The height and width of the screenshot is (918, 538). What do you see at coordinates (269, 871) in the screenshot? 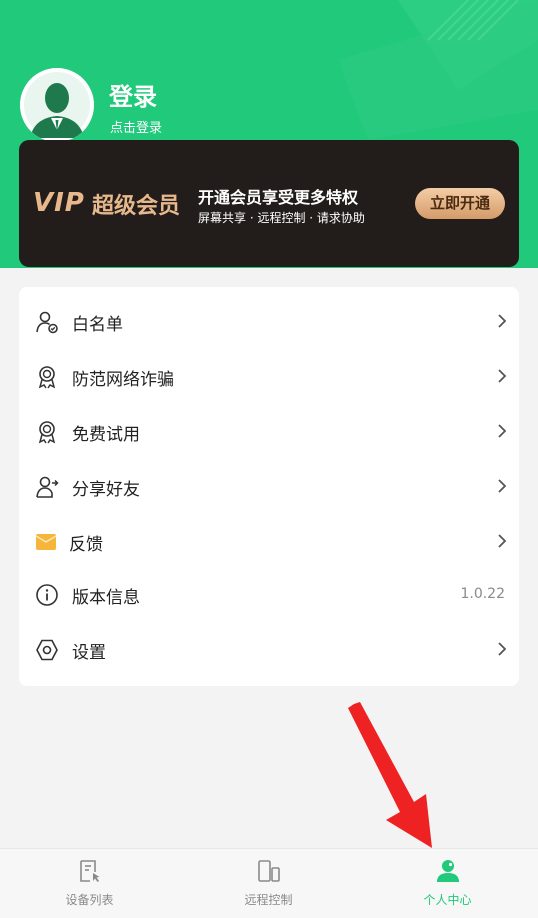
I see `remote-control-icon` at bounding box center [269, 871].